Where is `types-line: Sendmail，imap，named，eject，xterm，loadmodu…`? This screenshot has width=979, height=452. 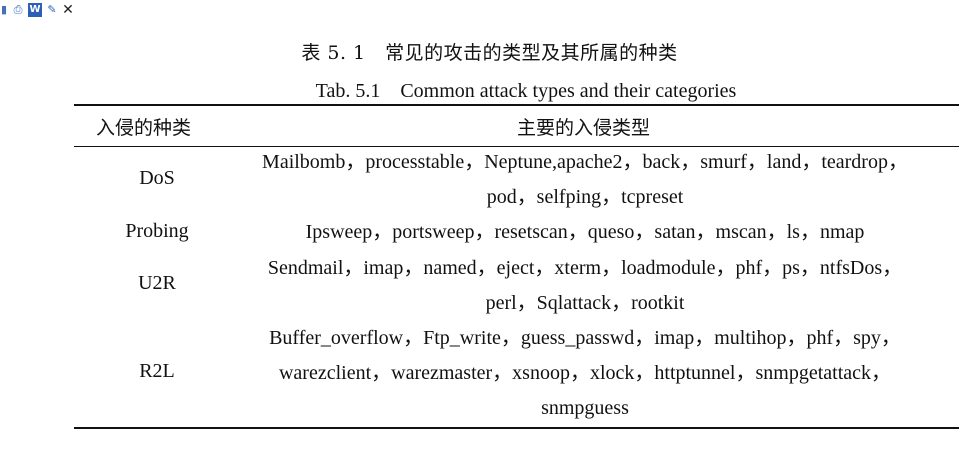 types-line: Sendmail，imap，named，eject，xterm，loadmodu… is located at coordinates (585, 268).